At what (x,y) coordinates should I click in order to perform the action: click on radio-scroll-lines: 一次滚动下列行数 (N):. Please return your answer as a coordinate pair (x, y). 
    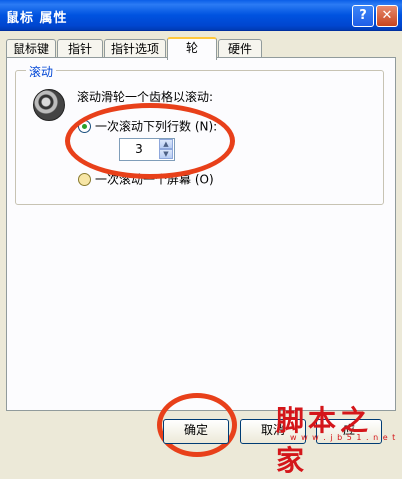
    Looking at the image, I should click on (147, 126).